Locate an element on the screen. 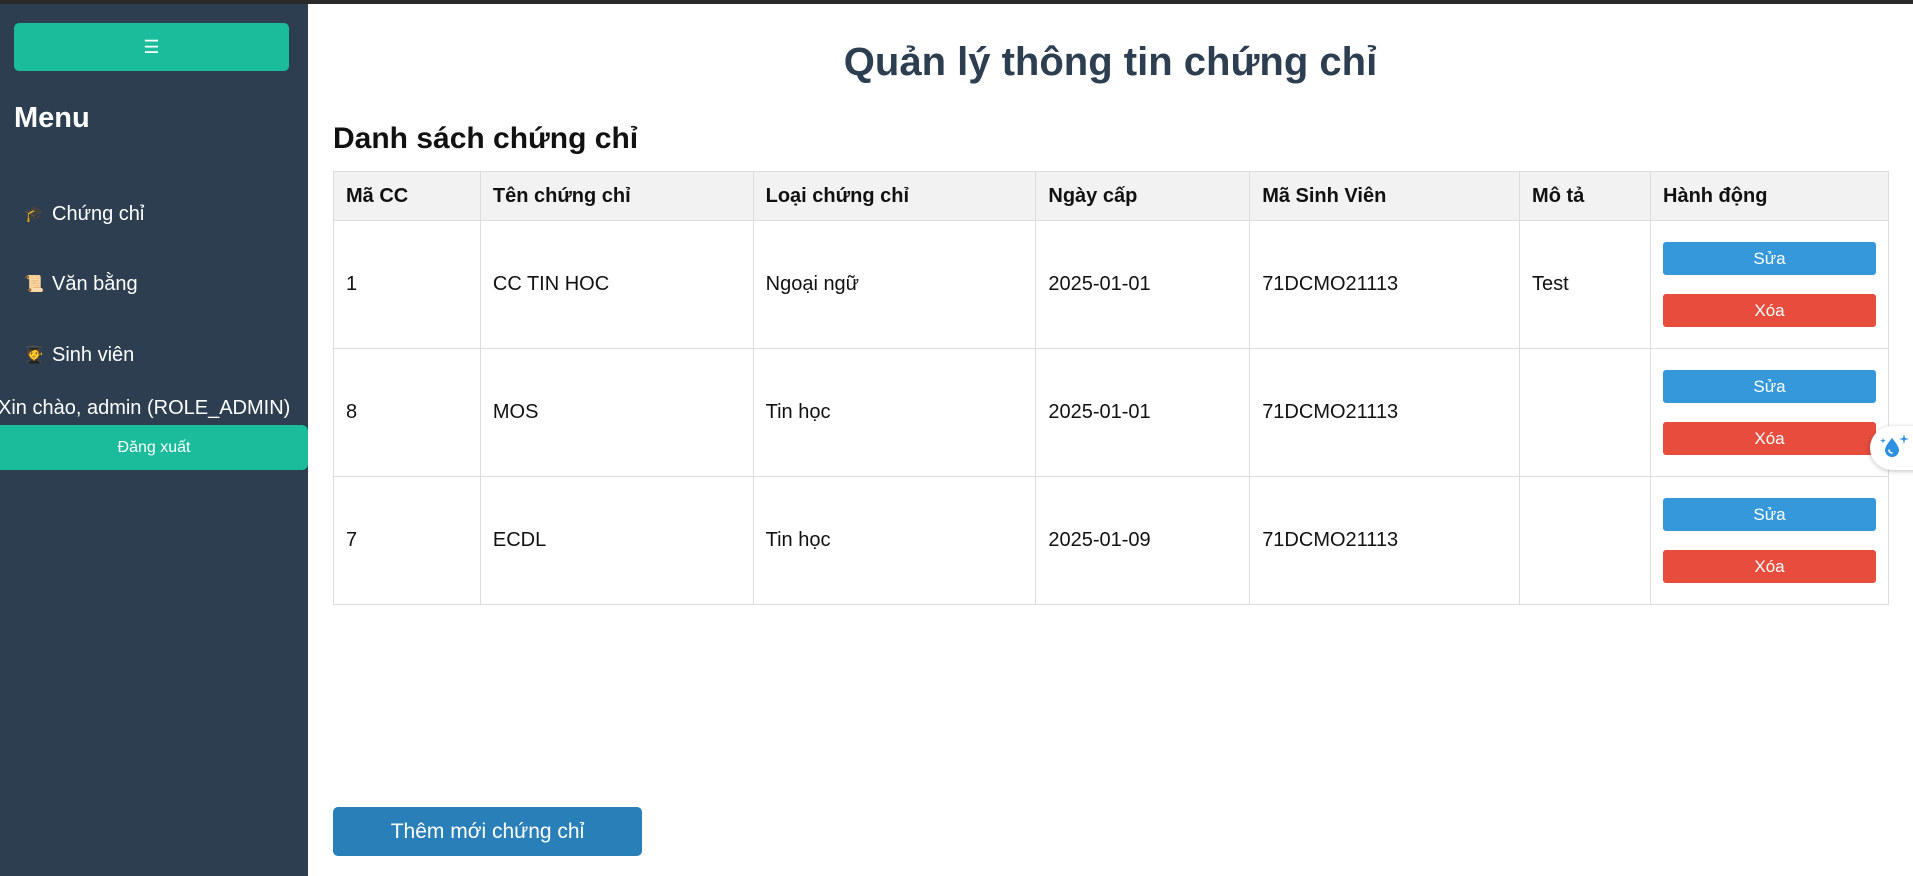 This screenshot has height=876, width=1913. column-header: Mô tả is located at coordinates (1585, 196).